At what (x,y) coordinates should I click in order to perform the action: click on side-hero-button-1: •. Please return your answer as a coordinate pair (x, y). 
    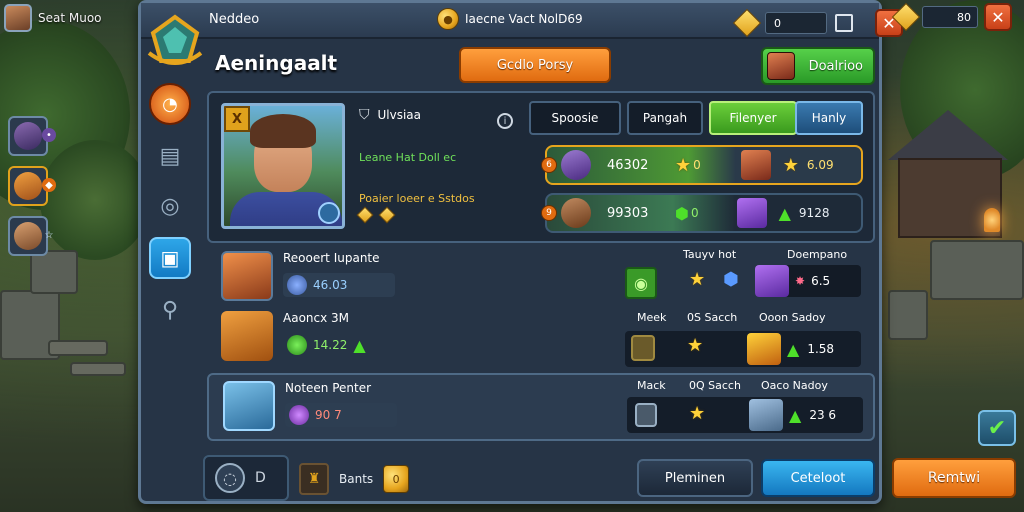
    Looking at the image, I should click on (32, 136).